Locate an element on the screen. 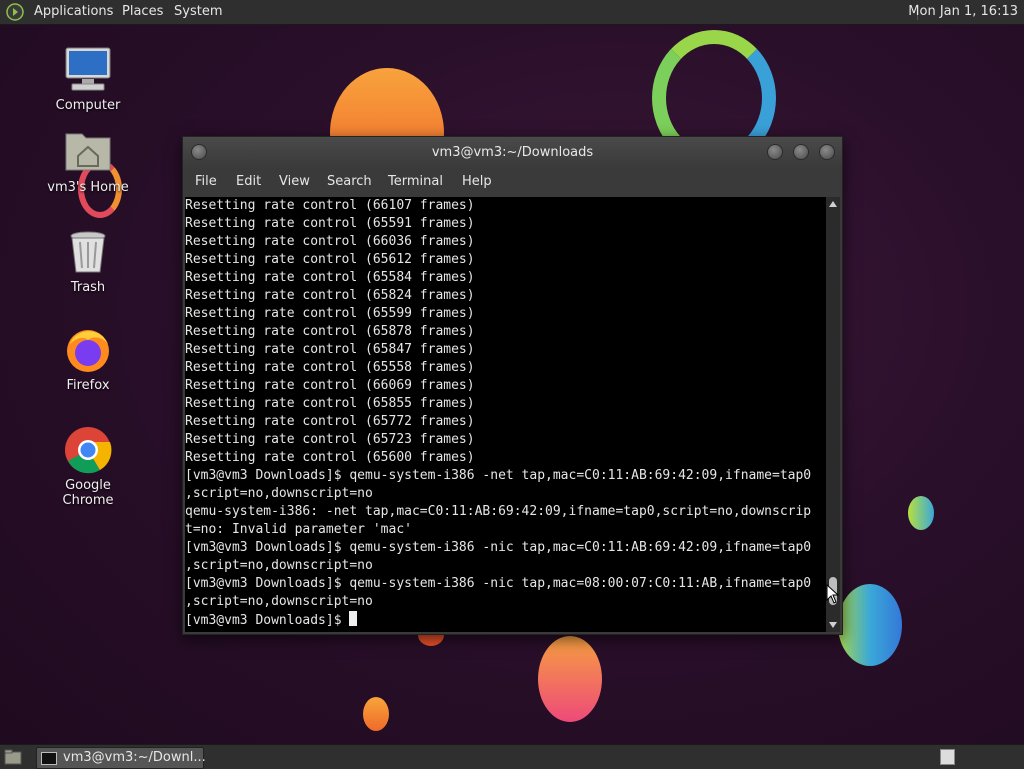 This screenshot has height=769, width=1024. menu-search: Search is located at coordinates (349, 181).